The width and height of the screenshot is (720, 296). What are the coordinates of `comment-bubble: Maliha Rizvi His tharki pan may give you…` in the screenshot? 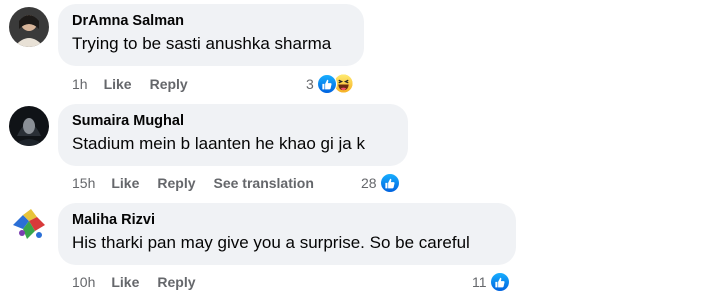 It's located at (287, 234).